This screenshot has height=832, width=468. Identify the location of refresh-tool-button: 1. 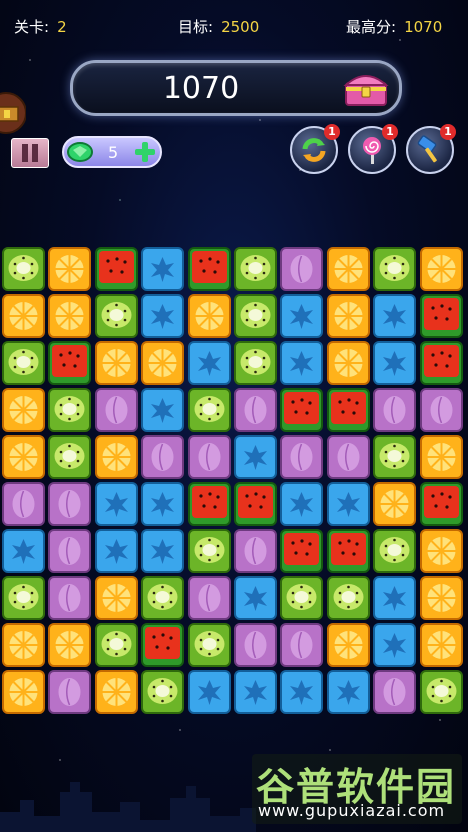
(315, 149).